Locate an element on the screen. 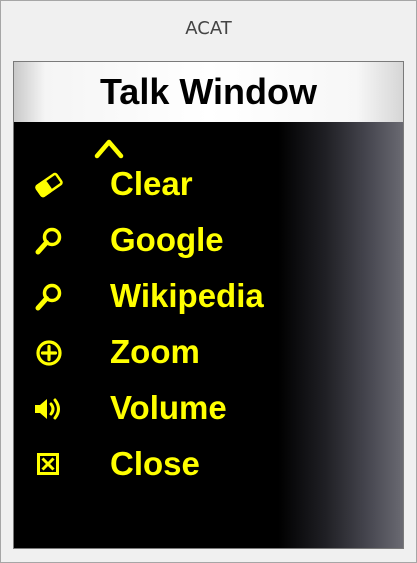 Image resolution: width=417 pixels, height=563 pixels. menu-item-label: Close is located at coordinates (155, 463).